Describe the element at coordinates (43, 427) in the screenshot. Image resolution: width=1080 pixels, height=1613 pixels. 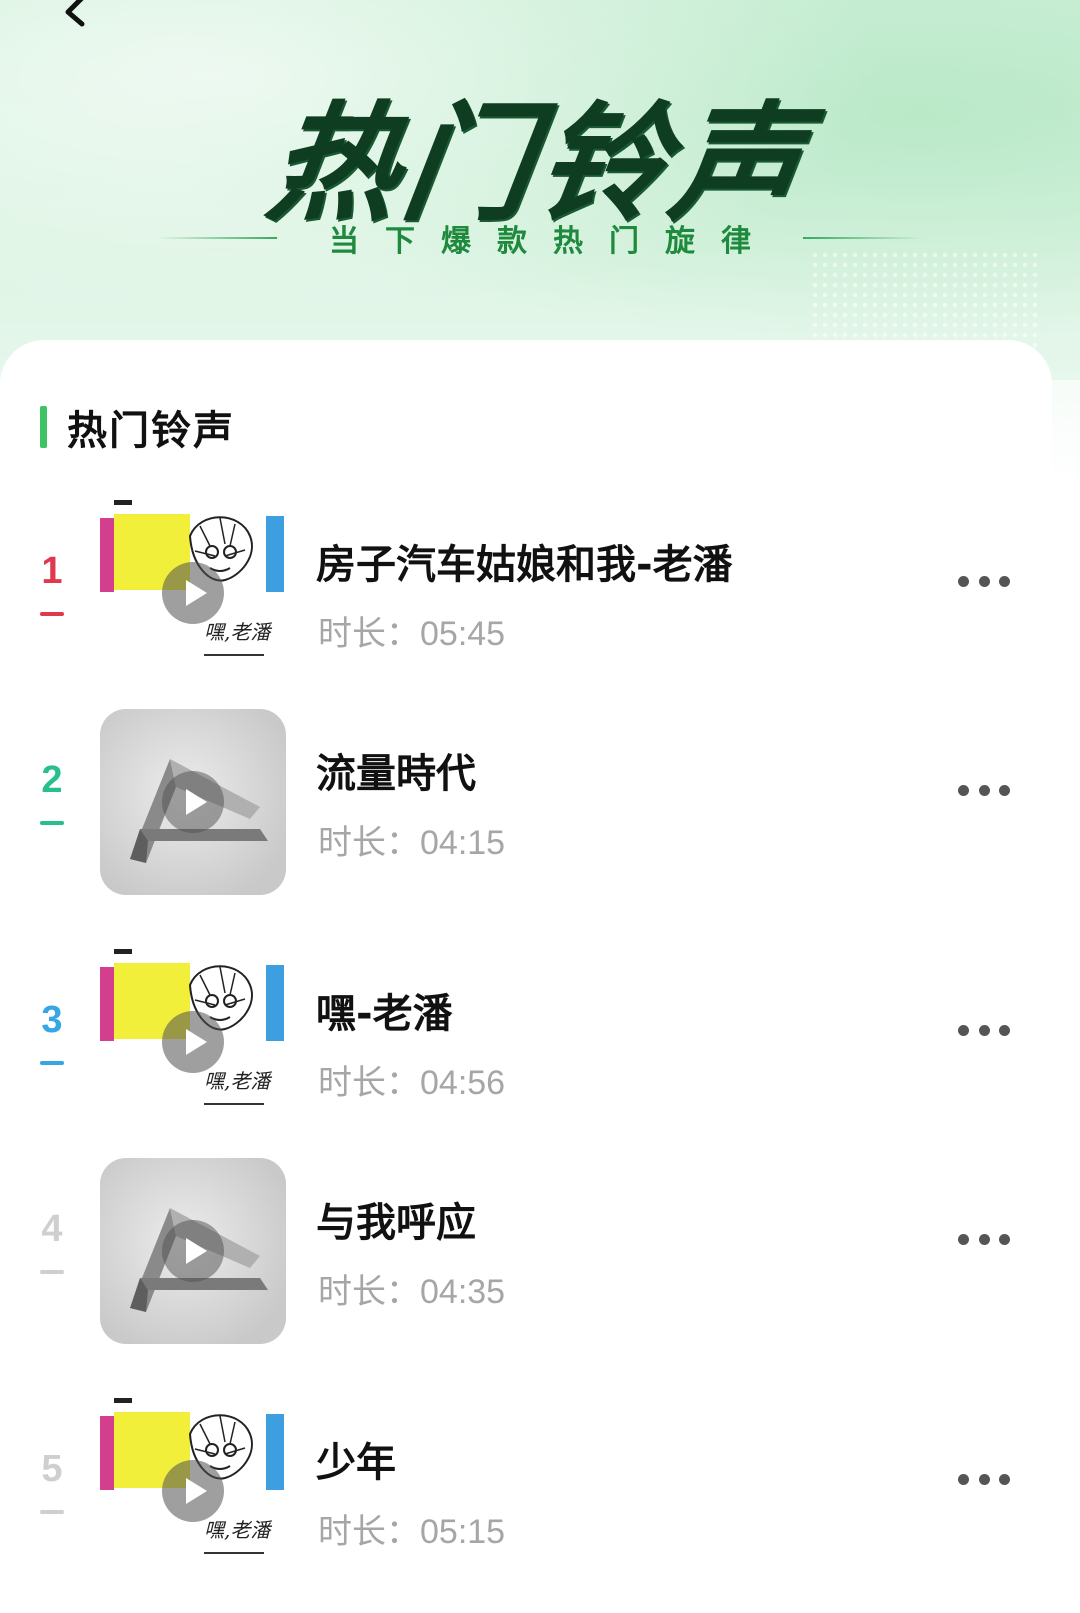
I see `section-accent-bar` at that location.